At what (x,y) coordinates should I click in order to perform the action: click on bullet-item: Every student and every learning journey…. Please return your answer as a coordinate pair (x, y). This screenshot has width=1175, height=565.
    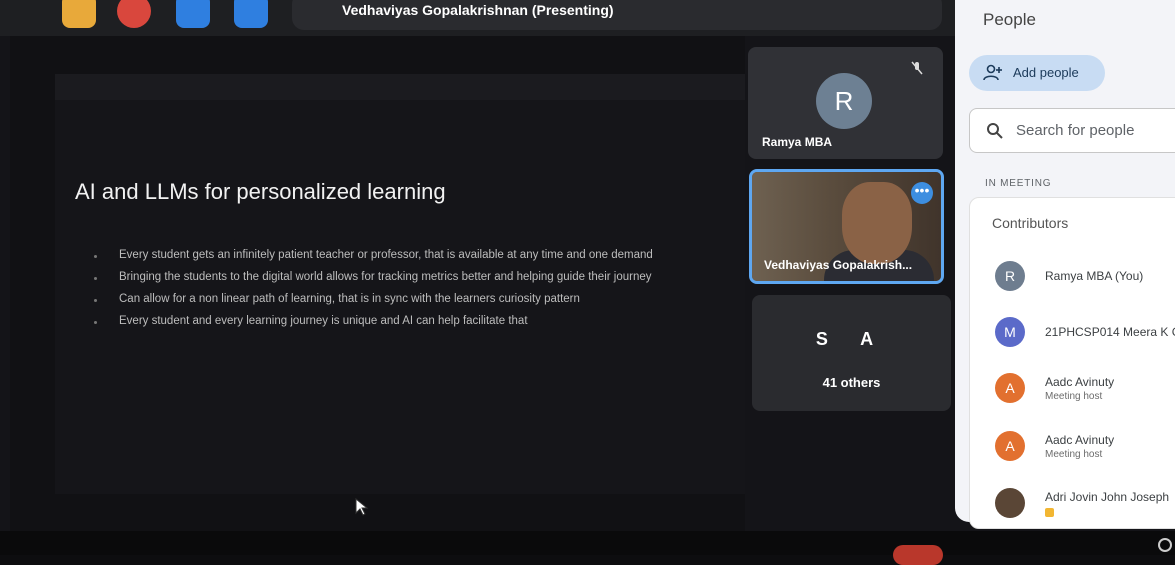
    Looking at the image, I should click on (380, 321).